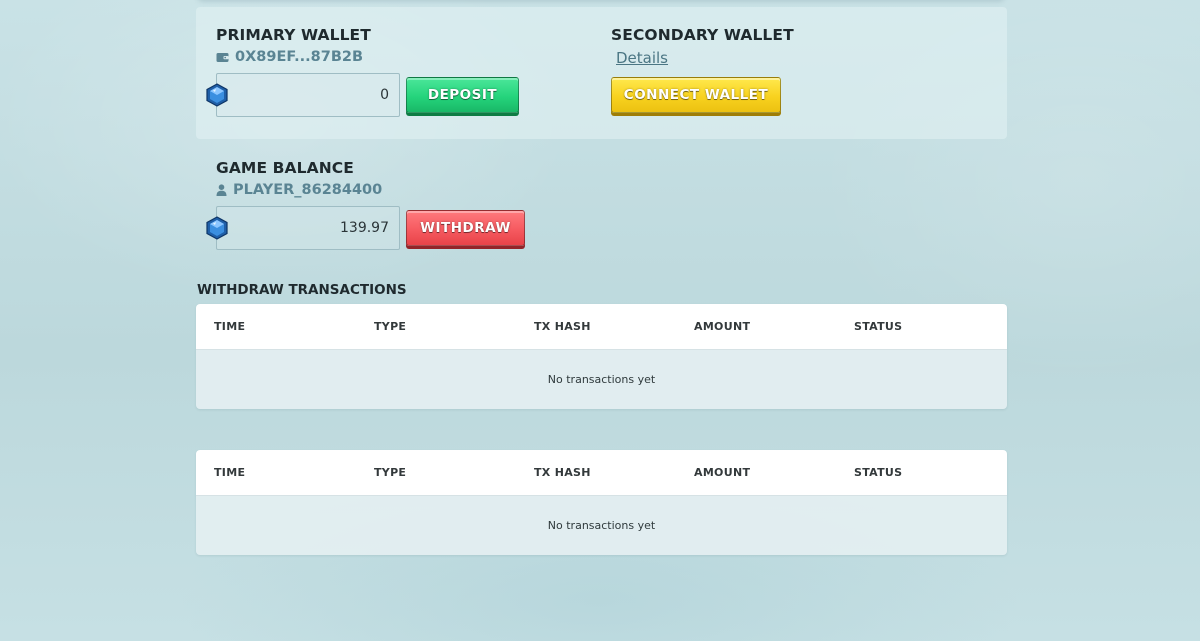  Describe the element at coordinates (465, 228) in the screenshot. I see `withdraw-button: WITHDRAW` at that location.